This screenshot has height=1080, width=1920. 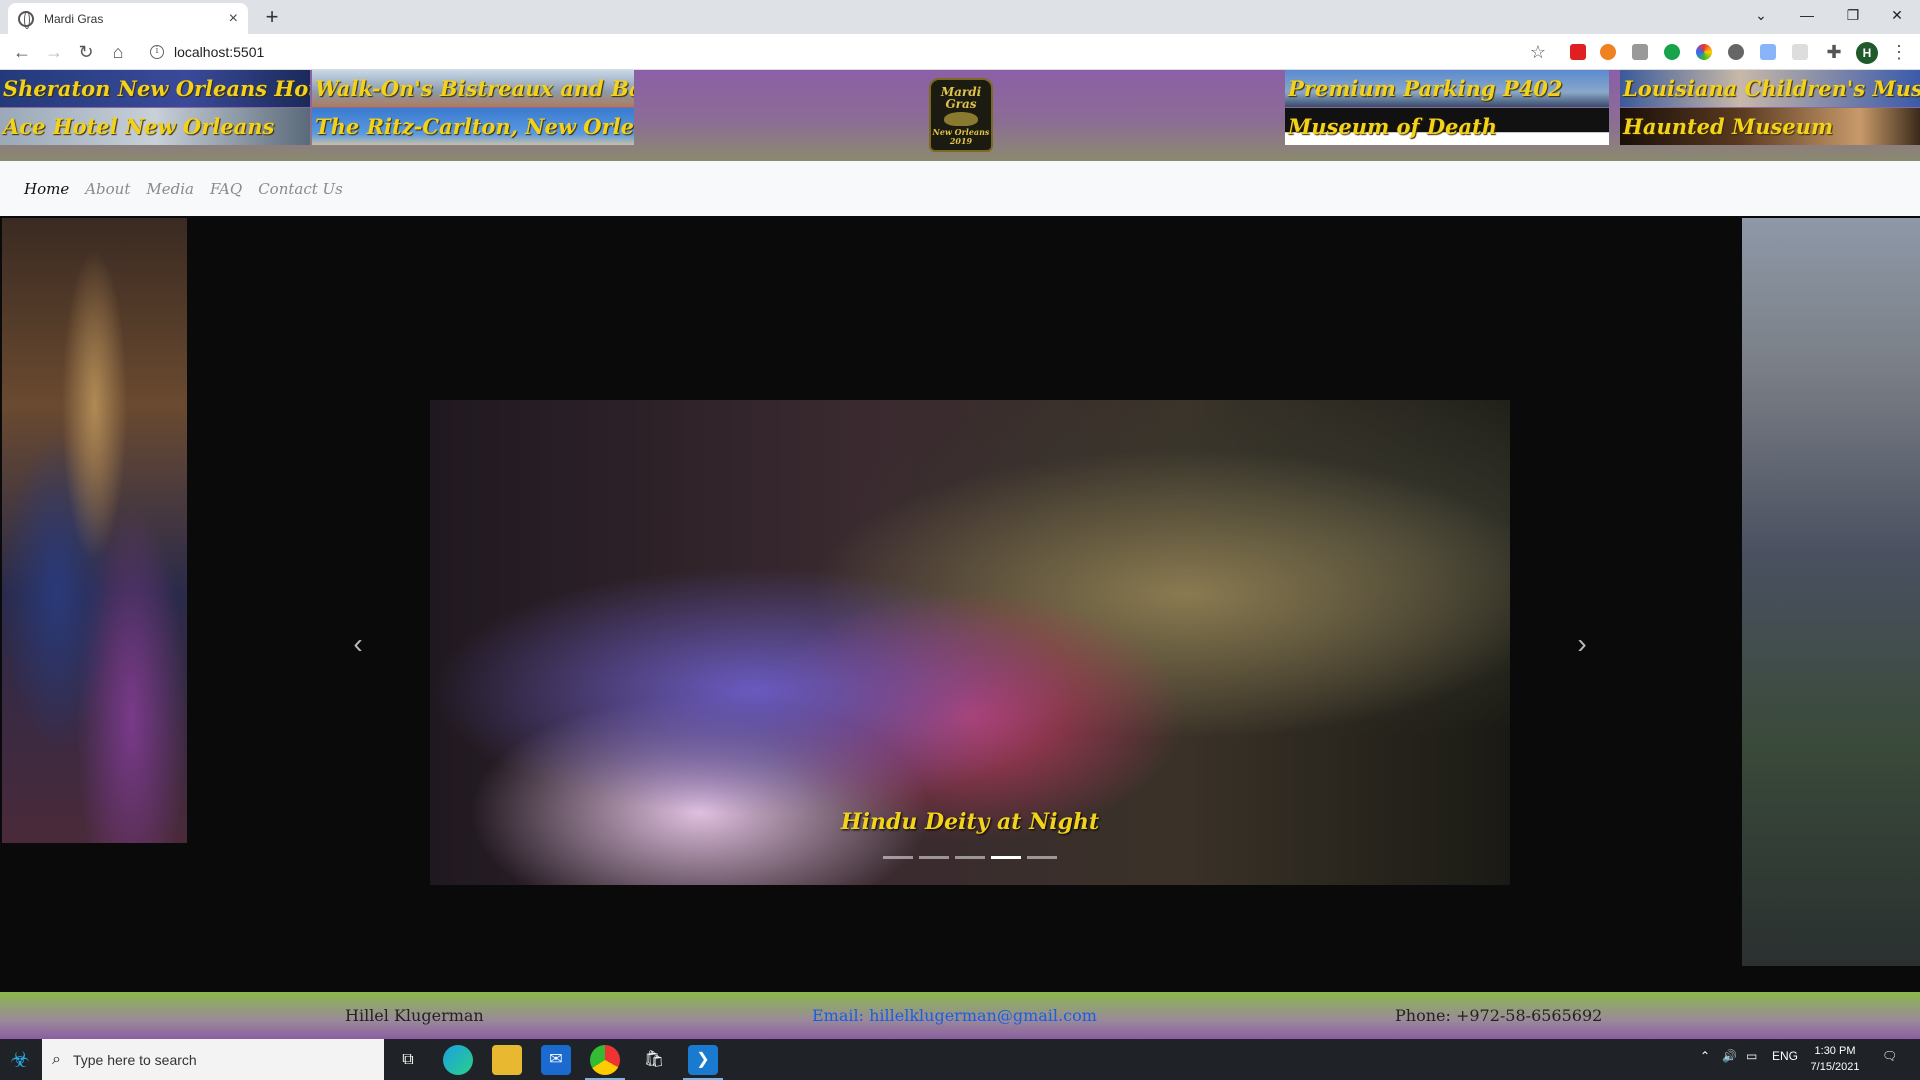 I want to click on browser-menu-icon: ⋮, so click(x=1899, y=52).